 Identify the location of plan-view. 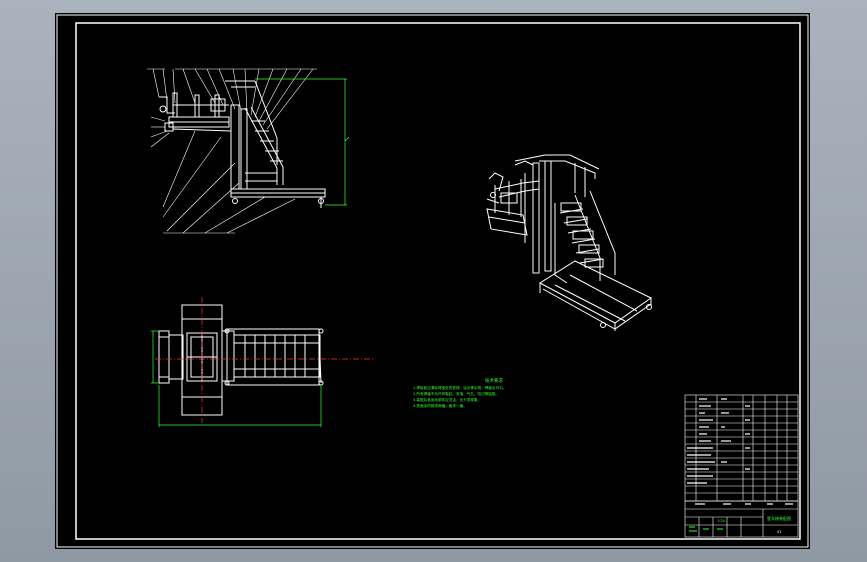
(241, 360).